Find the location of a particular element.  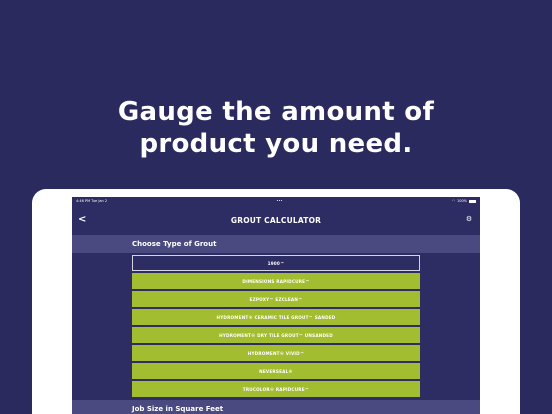

grout-option: 1900™ is located at coordinates (276, 263).